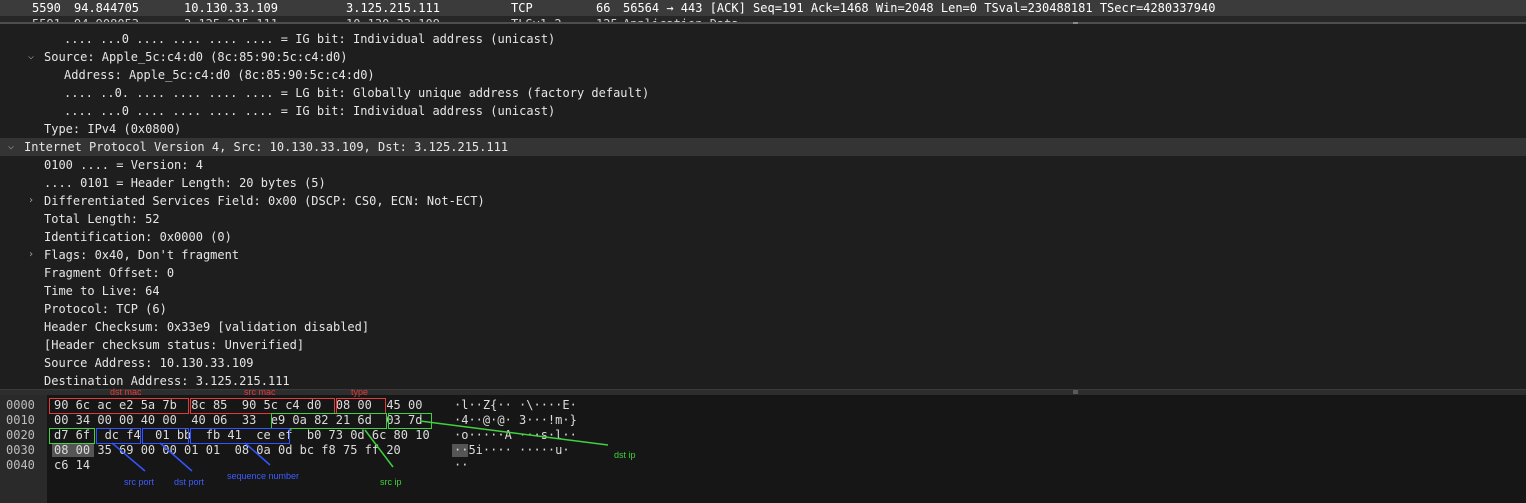 The width and height of the screenshot is (1526, 503). What do you see at coordinates (231, 8) in the screenshot?
I see `packet-source: 10.130.33.109` at bounding box center [231, 8].